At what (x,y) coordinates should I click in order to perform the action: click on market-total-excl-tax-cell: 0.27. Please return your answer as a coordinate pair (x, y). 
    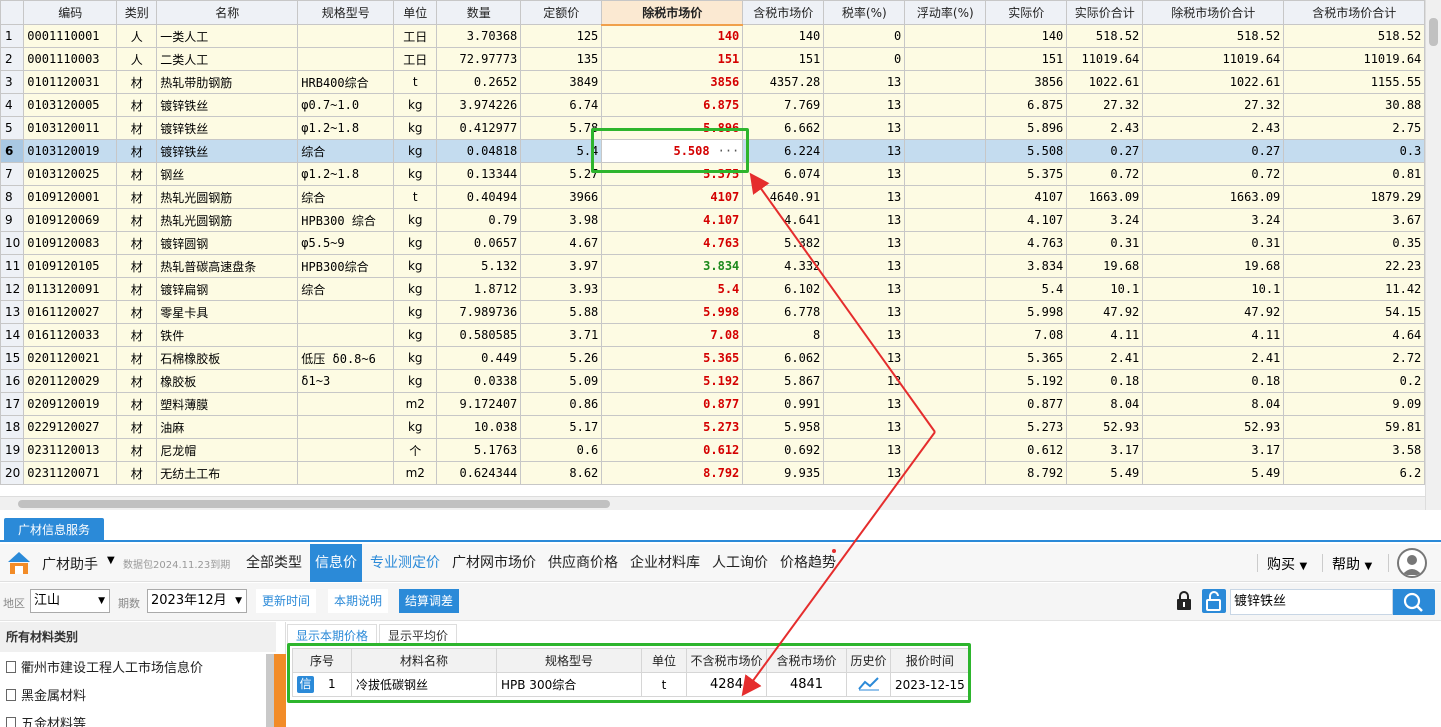
    Looking at the image, I should click on (1213, 151).